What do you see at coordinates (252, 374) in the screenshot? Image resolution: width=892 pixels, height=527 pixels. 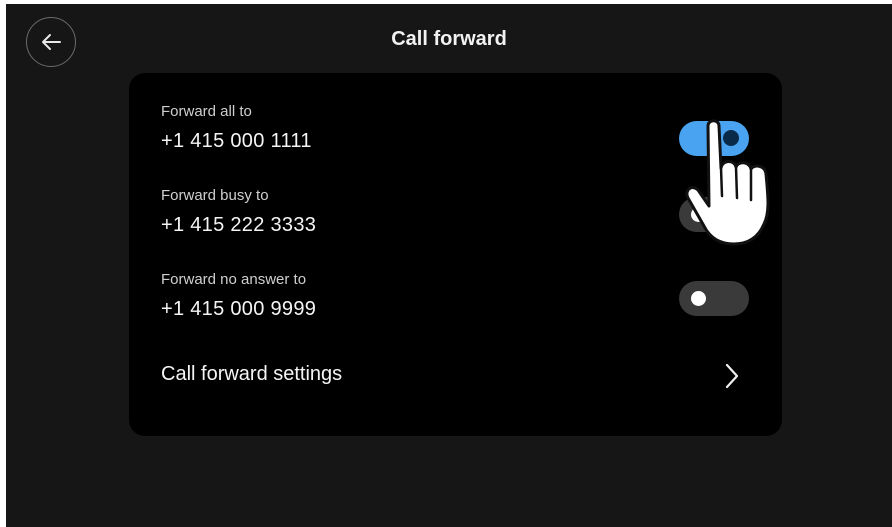 I see `call-forward-settings-label: Call forward settings` at bounding box center [252, 374].